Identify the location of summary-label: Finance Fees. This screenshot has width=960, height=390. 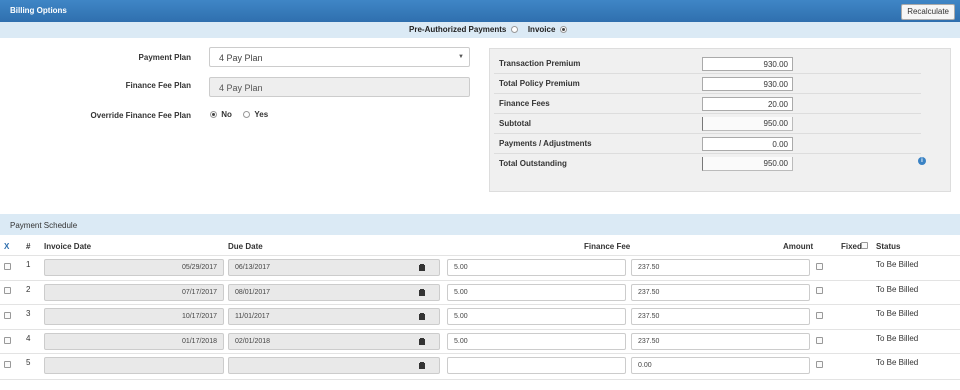
(524, 103).